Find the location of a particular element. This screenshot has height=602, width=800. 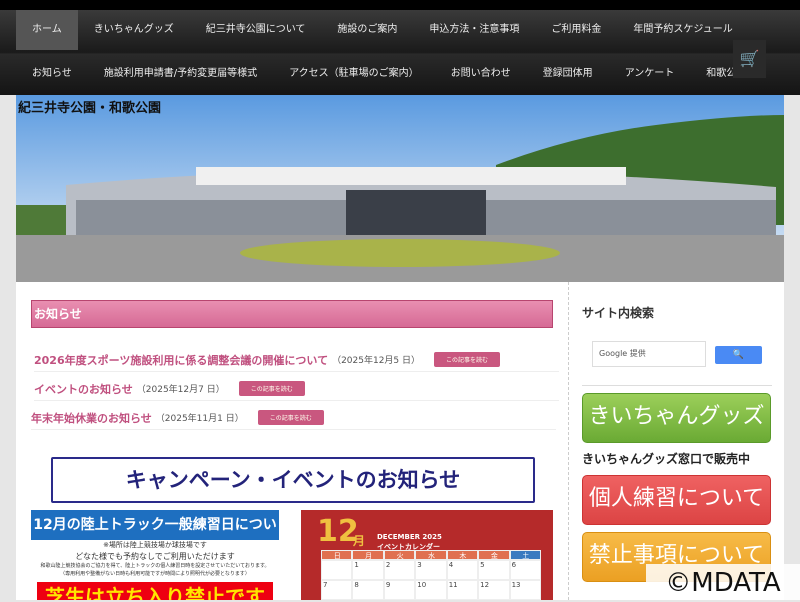

nav-about: 紀三井寺公園について is located at coordinates (256, 30).